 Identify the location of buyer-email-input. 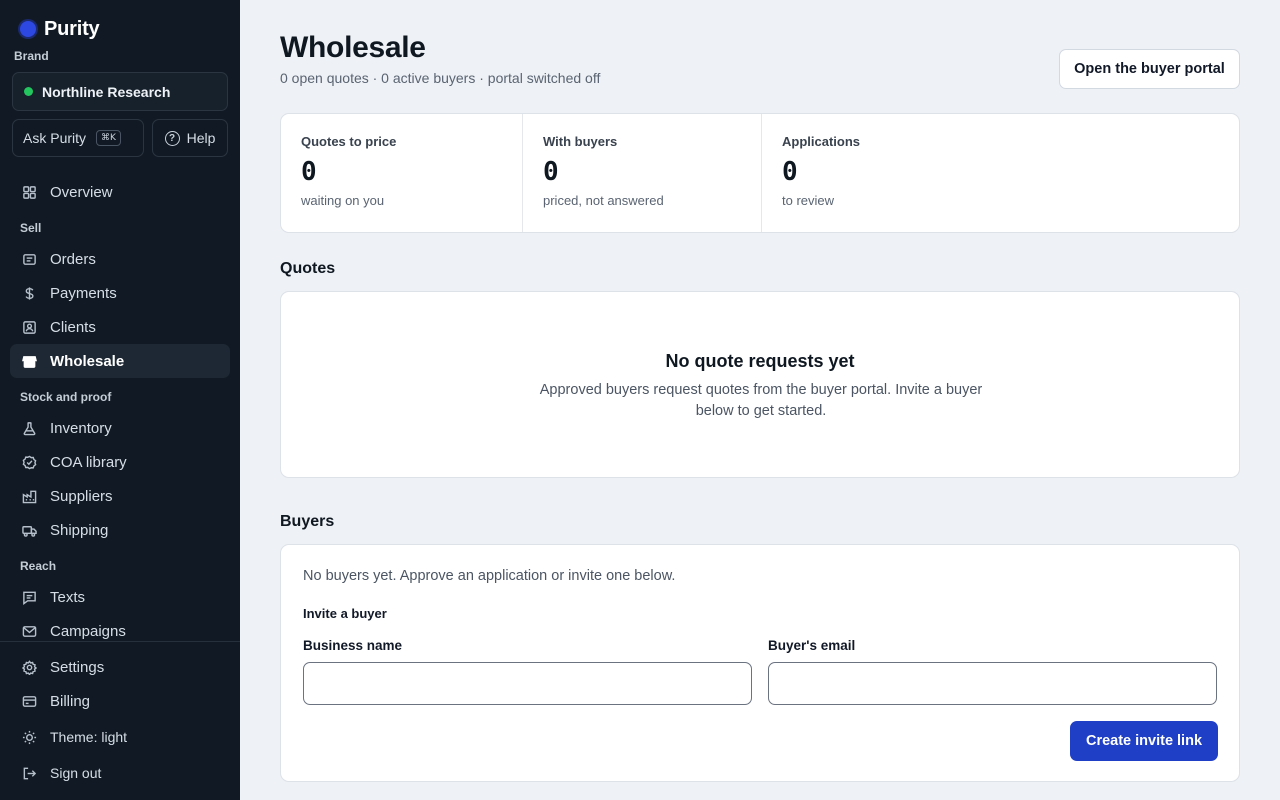
(992, 683).